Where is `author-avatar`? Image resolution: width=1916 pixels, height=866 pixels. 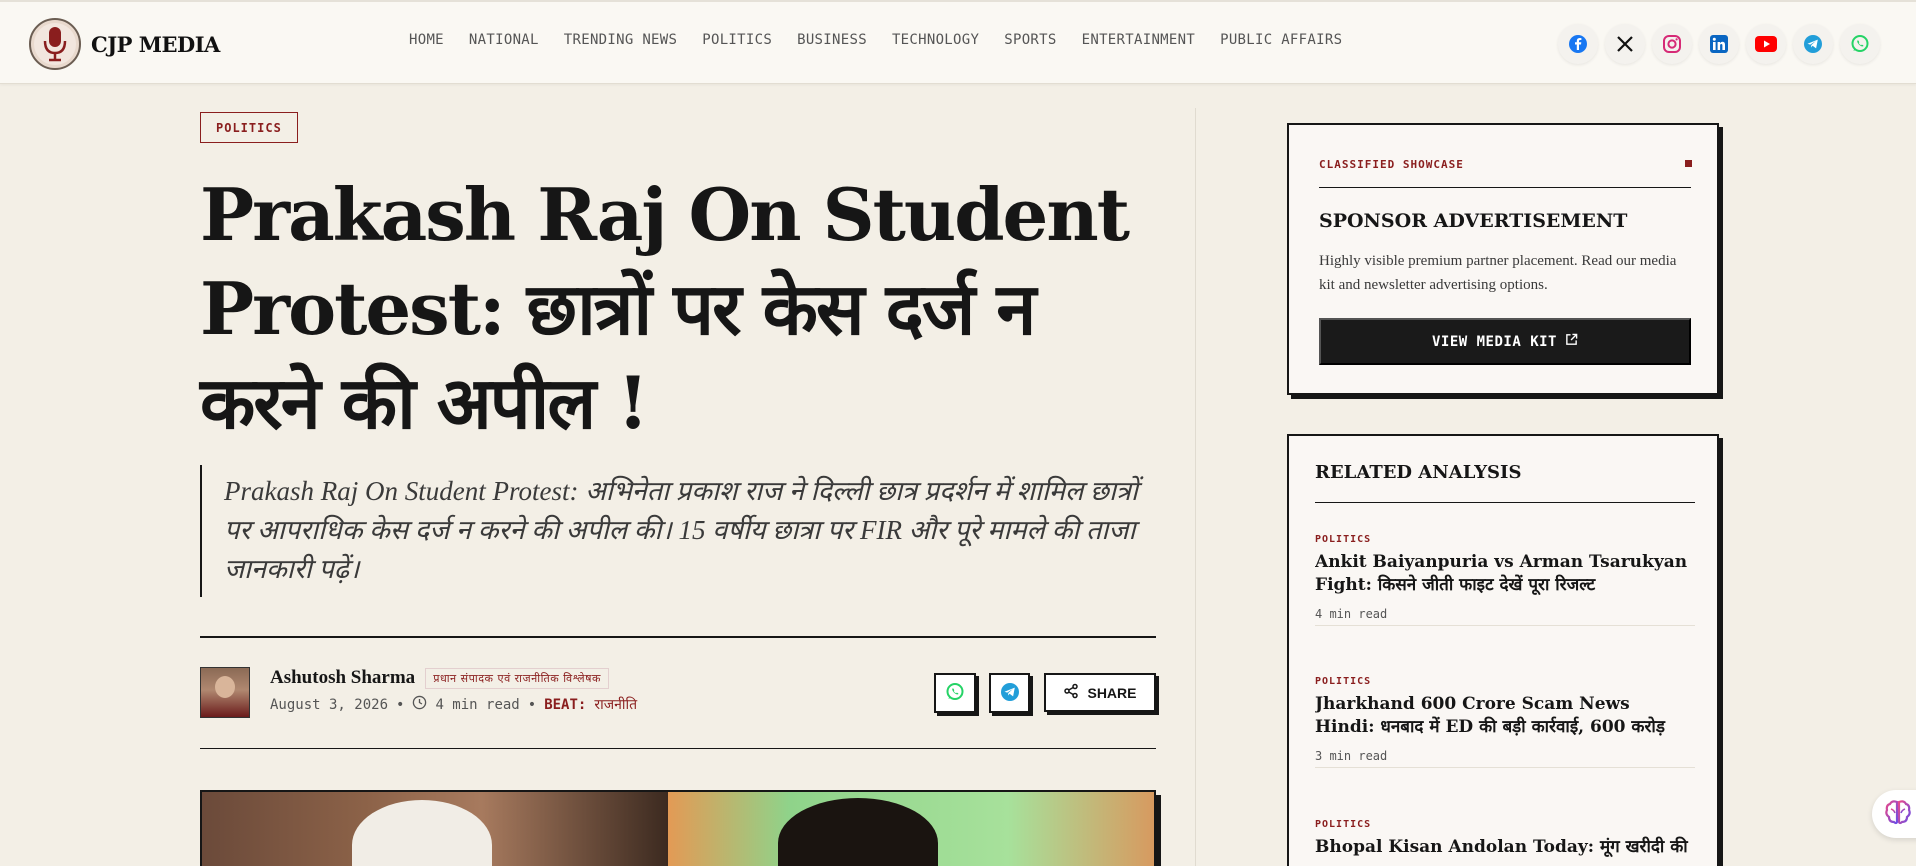 author-avatar is located at coordinates (225, 692).